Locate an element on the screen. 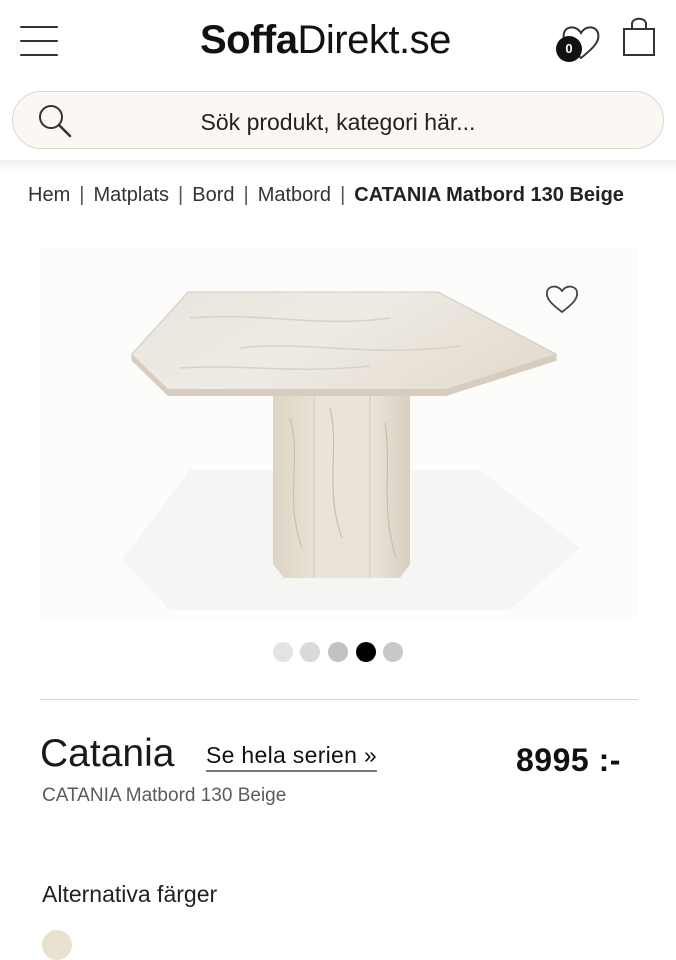 This screenshot has height=960, width=676. alternative-colors-heading: Alternativa färger is located at coordinates (130, 894).